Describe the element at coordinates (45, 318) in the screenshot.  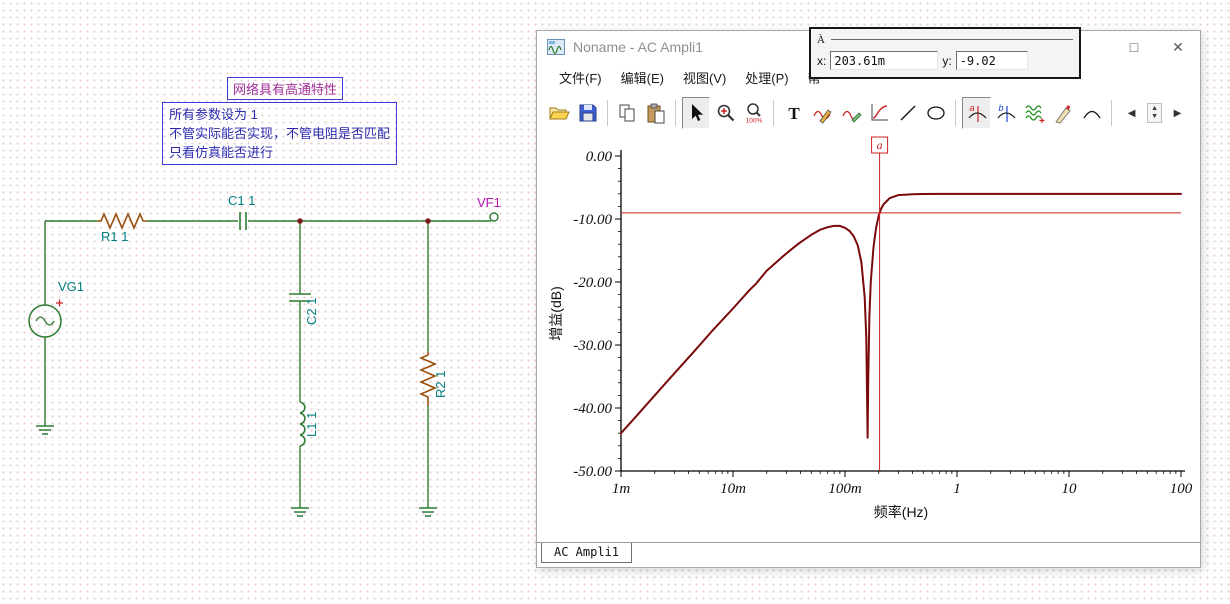
I see `voltage-source-vg1` at that location.